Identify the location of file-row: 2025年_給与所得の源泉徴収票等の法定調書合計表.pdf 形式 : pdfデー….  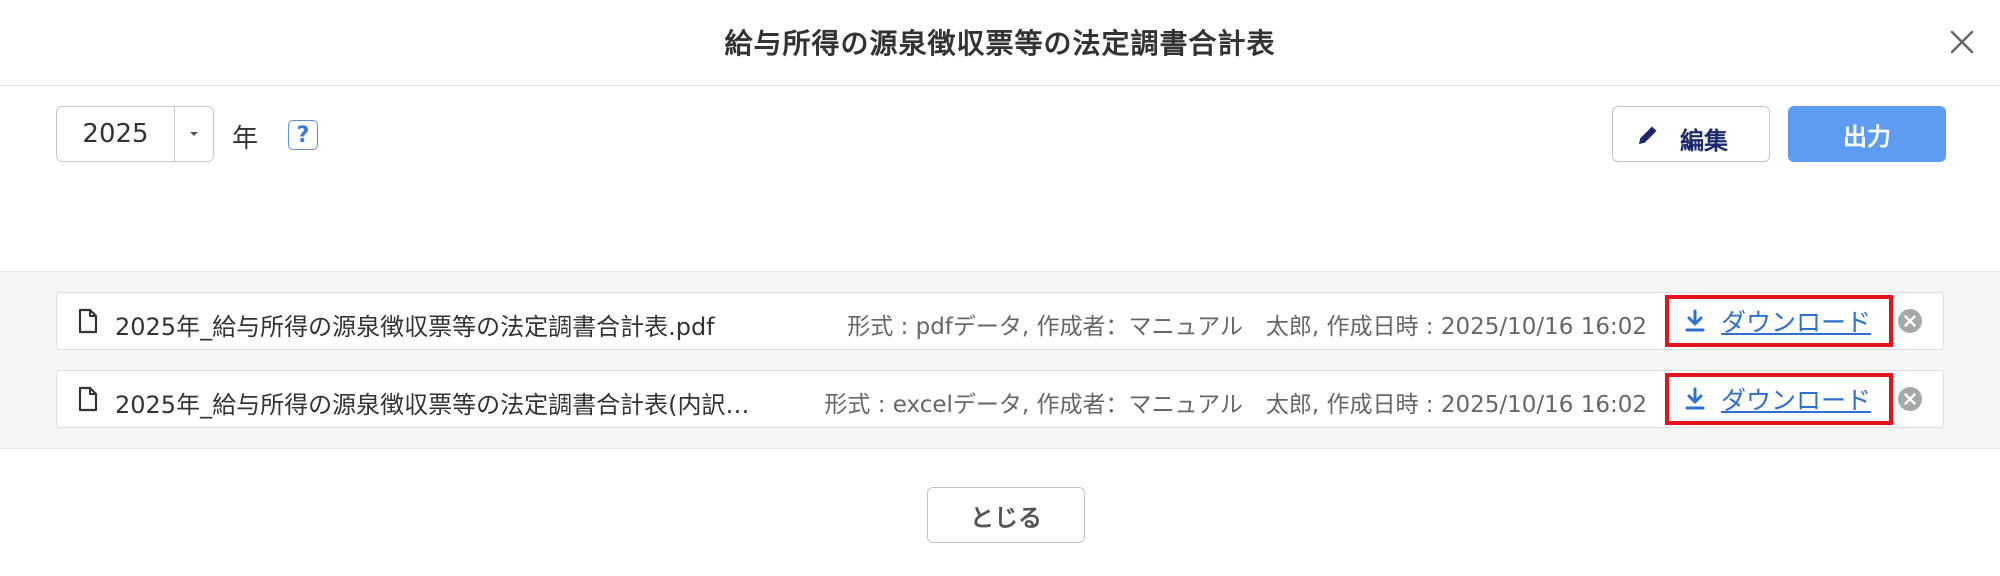
(1000, 321).